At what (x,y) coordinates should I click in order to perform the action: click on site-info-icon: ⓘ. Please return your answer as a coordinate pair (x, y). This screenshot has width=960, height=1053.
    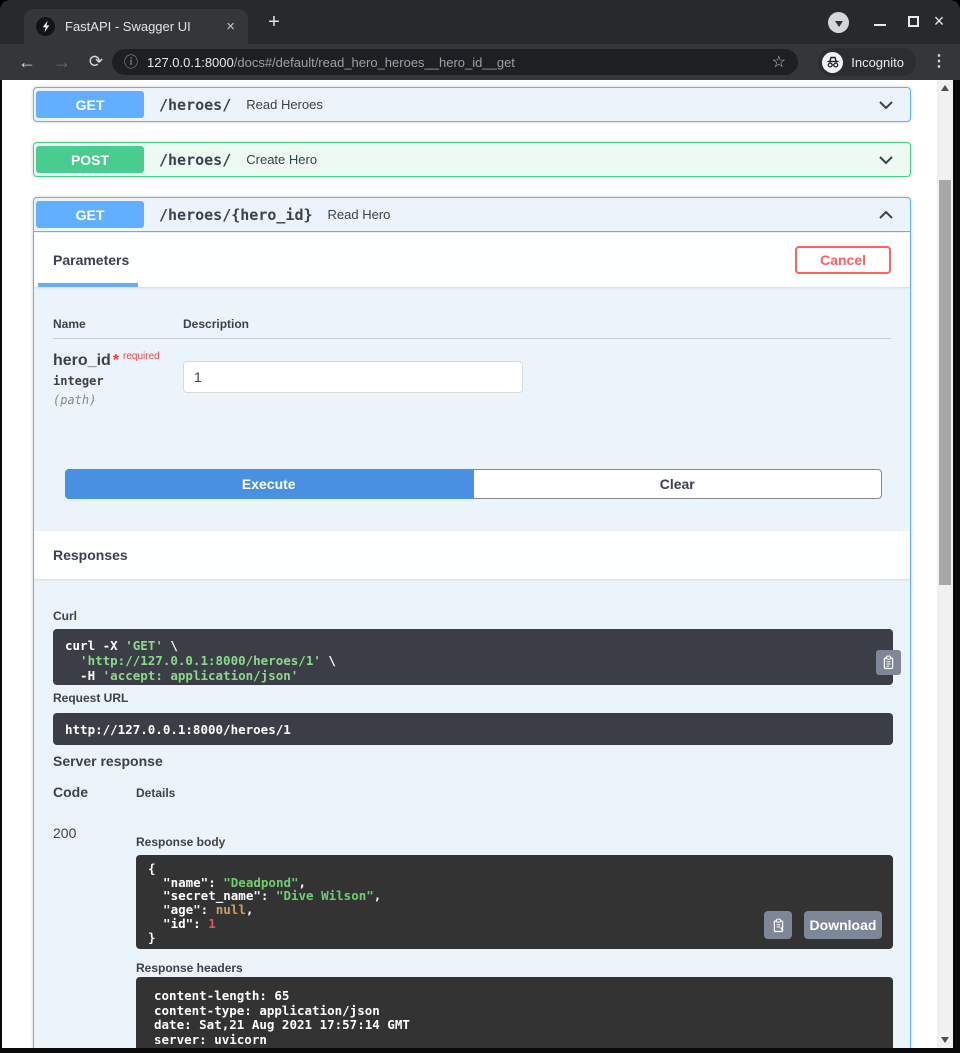
    Looking at the image, I should click on (131, 62).